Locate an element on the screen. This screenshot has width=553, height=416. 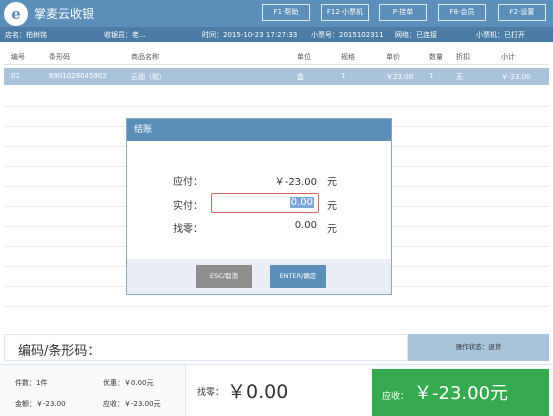
network-status: 网络：已连接 is located at coordinates (416, 35).